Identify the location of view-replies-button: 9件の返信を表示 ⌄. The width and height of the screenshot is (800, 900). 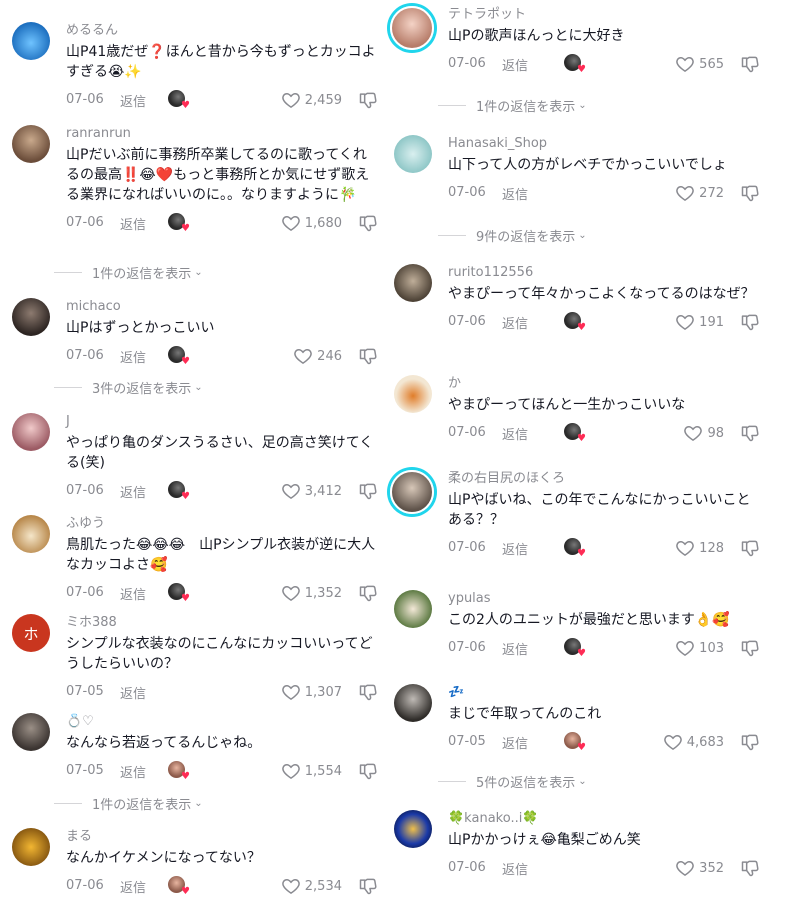
(619, 235).